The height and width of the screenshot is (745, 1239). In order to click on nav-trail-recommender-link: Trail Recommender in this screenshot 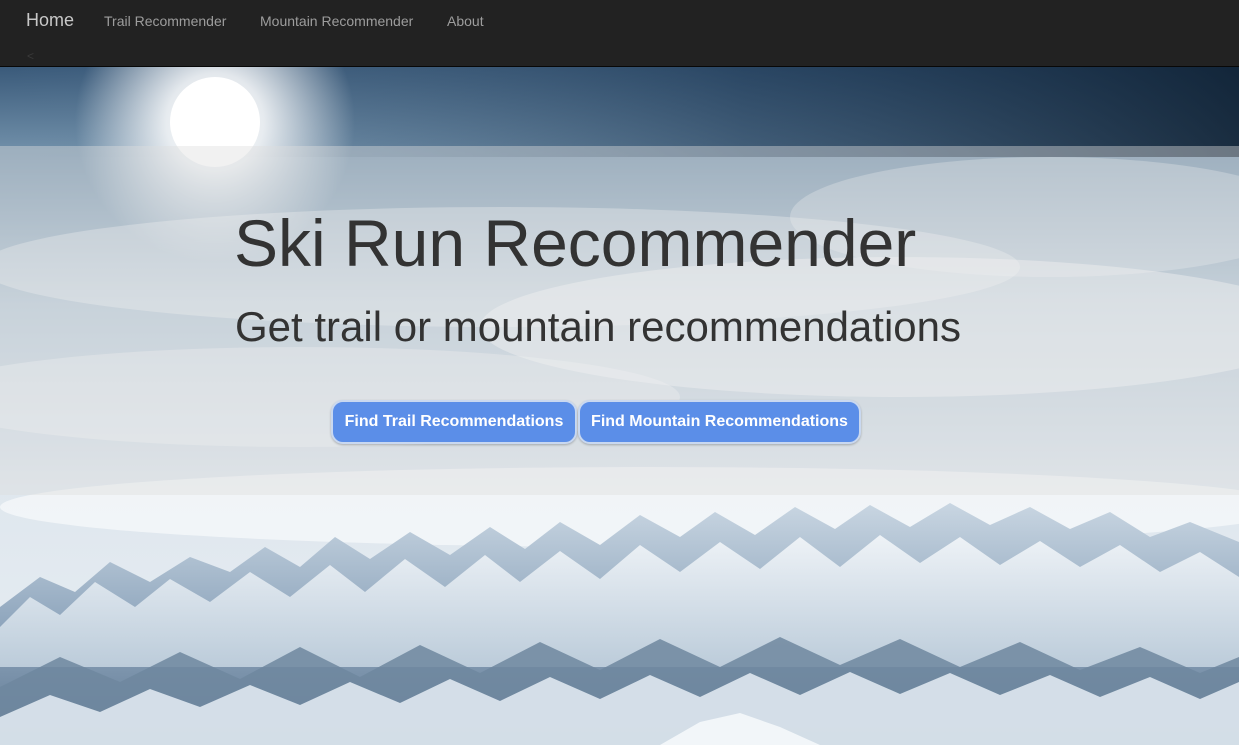, I will do `click(165, 21)`.